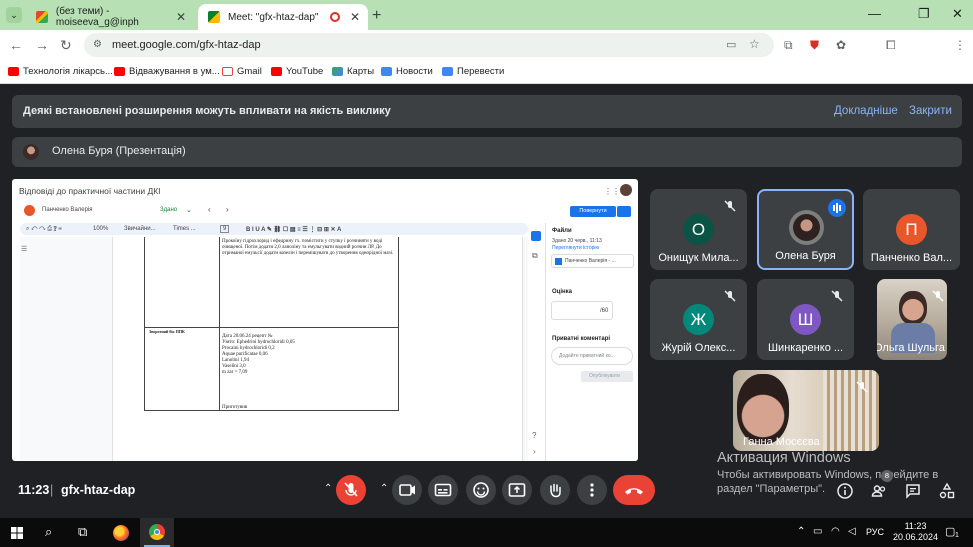 The height and width of the screenshot is (547, 973). What do you see at coordinates (801, 531) in the screenshot?
I see `tray-chevron-icon: ⌃` at bounding box center [801, 531].